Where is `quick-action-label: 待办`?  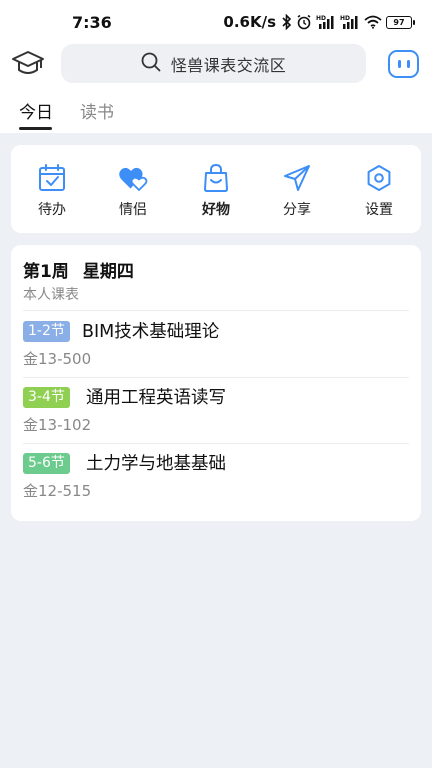 quick-action-label: 待办 is located at coordinates (52, 210).